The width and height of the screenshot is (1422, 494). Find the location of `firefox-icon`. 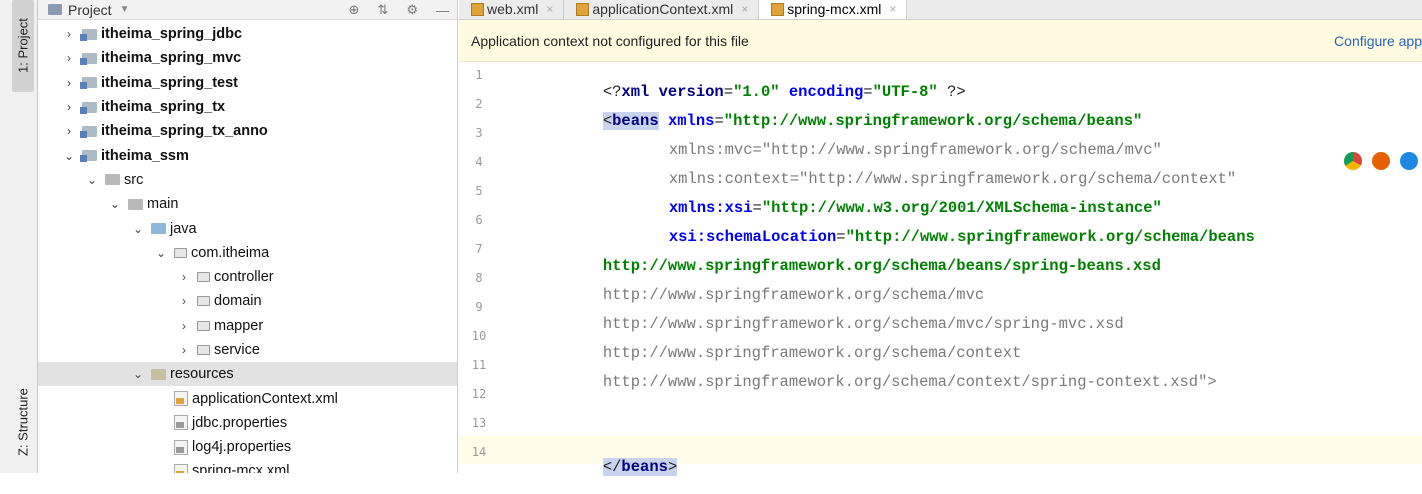

firefox-icon is located at coordinates (1381, 161).